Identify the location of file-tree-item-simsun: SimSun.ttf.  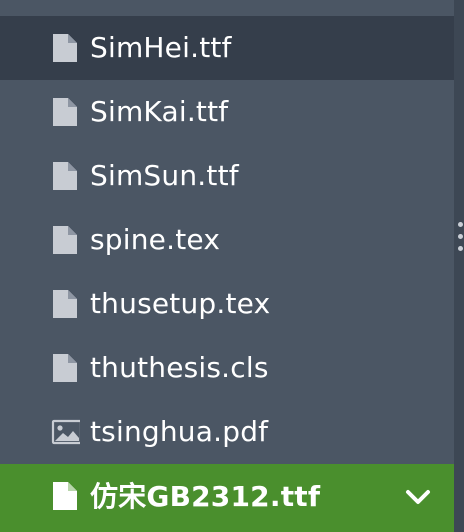
(227, 176).